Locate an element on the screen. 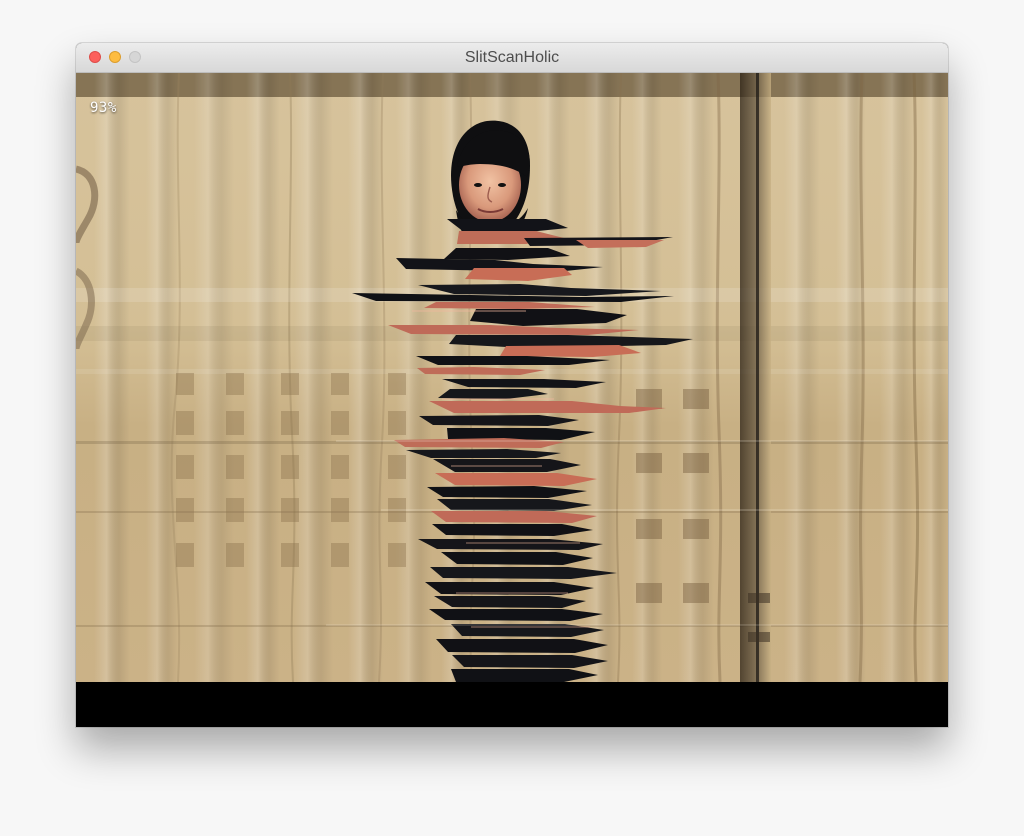 The image size is (1024, 836). video-letterbox-bar is located at coordinates (512, 704).